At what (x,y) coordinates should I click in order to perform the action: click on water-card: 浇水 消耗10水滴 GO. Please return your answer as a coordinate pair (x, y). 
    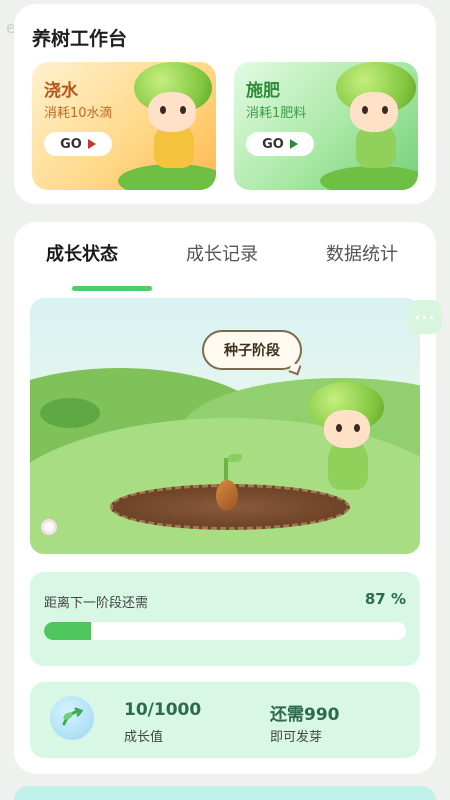
    Looking at the image, I should click on (124, 126).